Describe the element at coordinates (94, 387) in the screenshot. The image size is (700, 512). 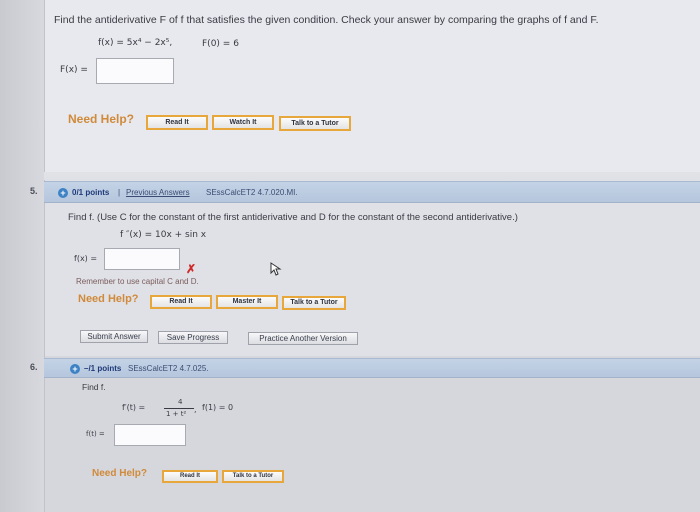
I see `question-6-prompt: Find f.` at that location.